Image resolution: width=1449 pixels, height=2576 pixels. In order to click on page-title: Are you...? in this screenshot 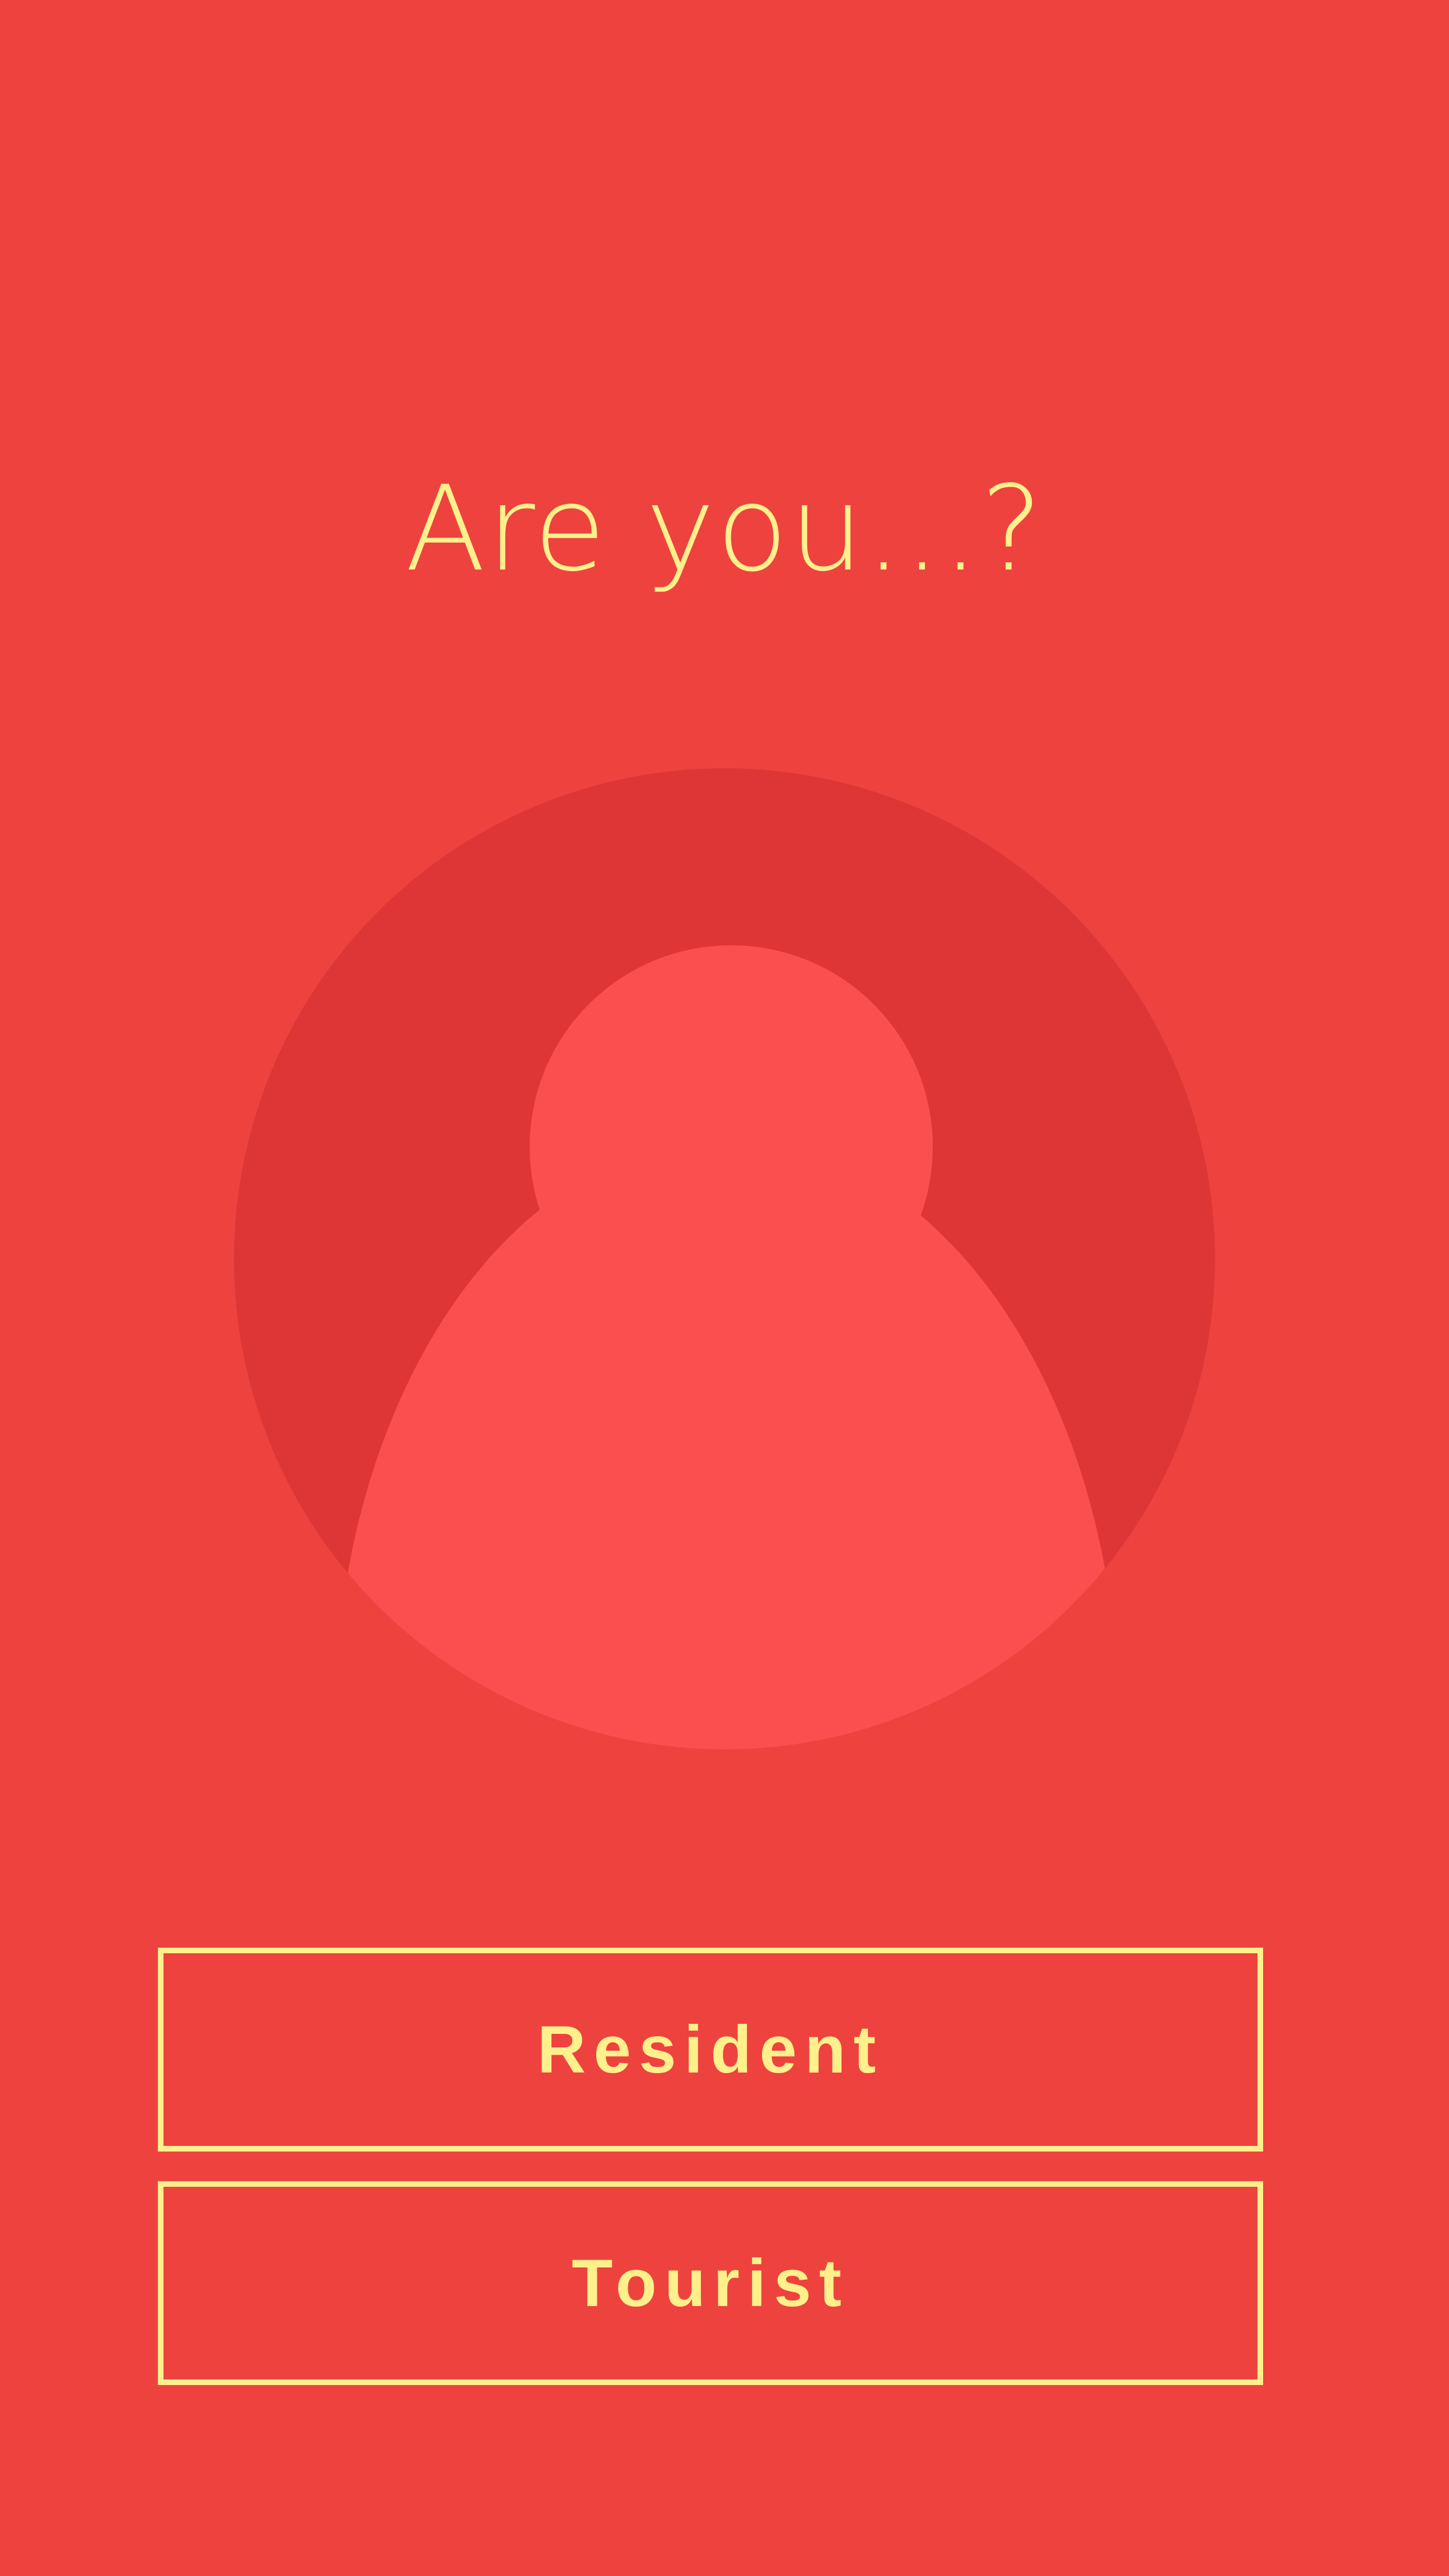, I will do `click(724, 529)`.